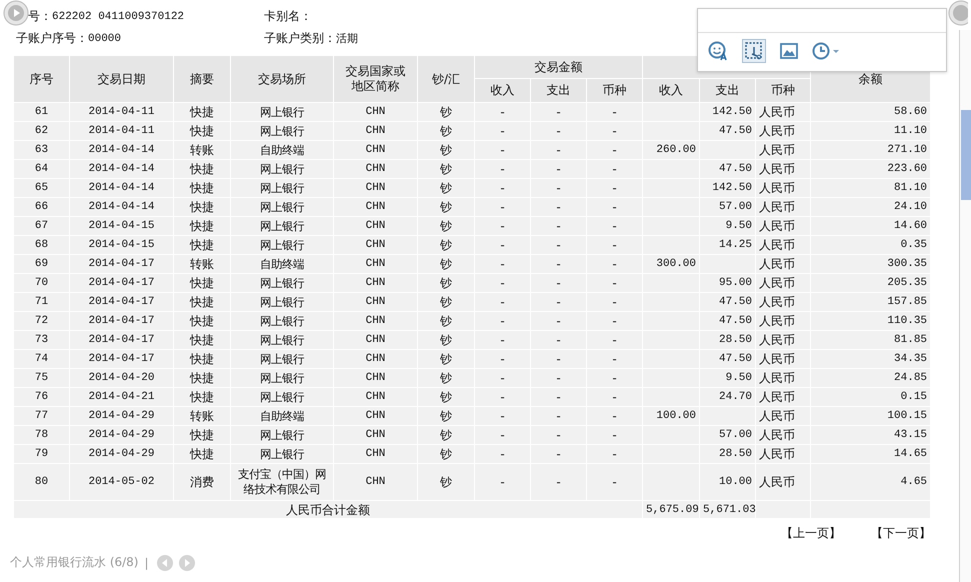  What do you see at coordinates (40, 16) in the screenshot?
I see `field-label: 号：` at bounding box center [40, 16].